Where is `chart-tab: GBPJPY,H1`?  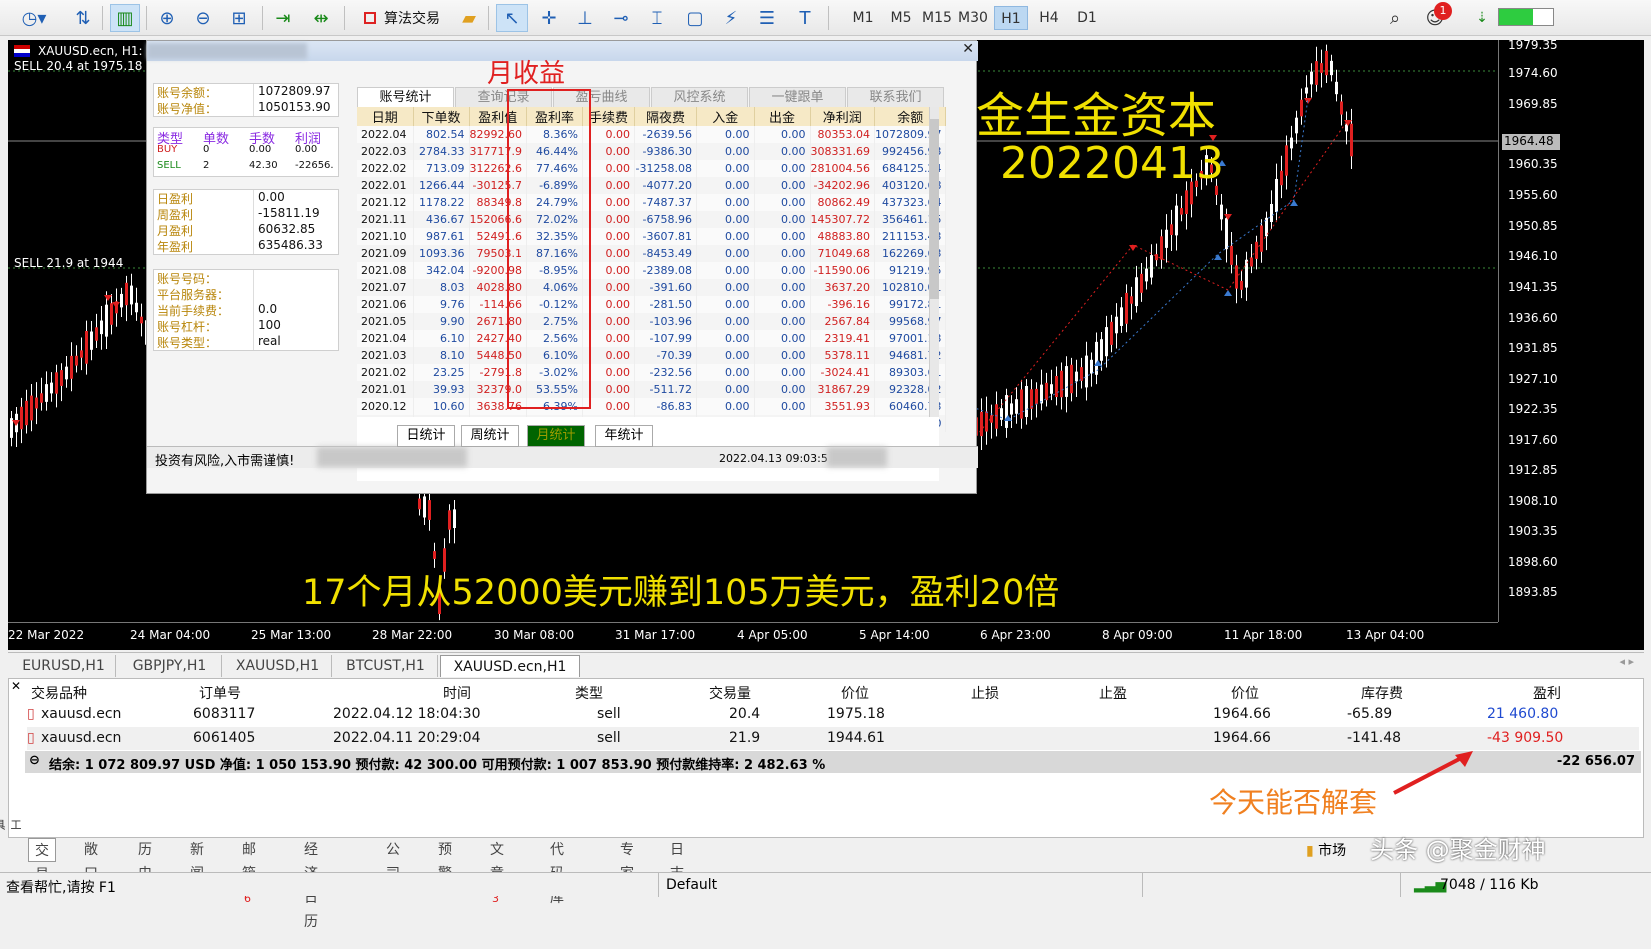
chart-tab: GBPJPY,H1 is located at coordinates (170, 666).